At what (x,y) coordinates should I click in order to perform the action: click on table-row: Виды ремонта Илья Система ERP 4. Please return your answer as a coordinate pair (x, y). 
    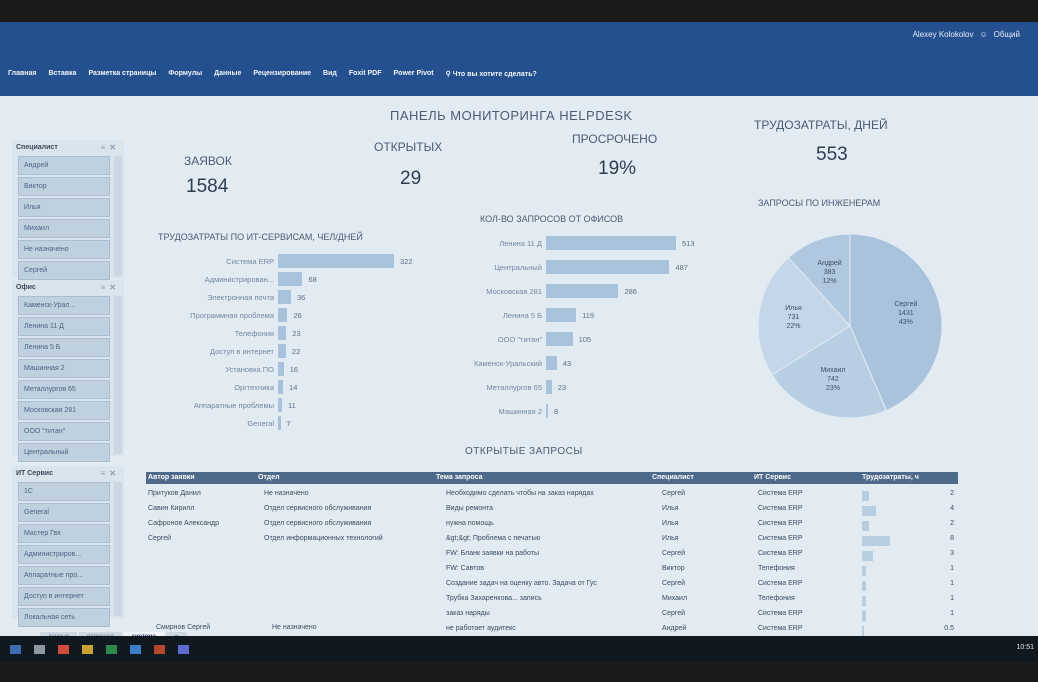
    Looking at the image, I should click on (552, 511).